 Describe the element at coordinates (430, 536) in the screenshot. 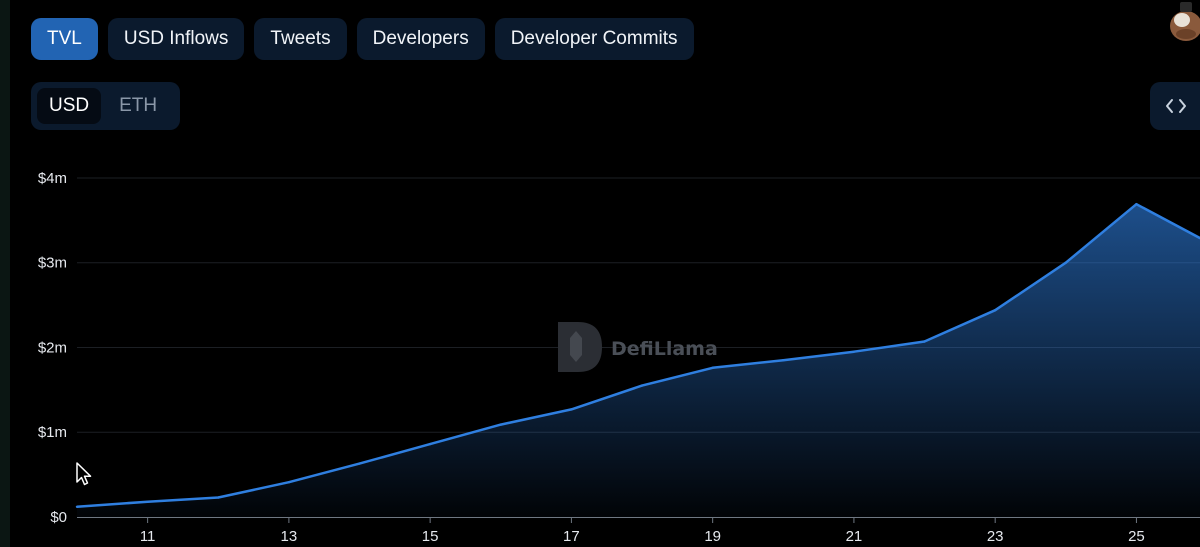

I see `x-tick-label: 15` at that location.